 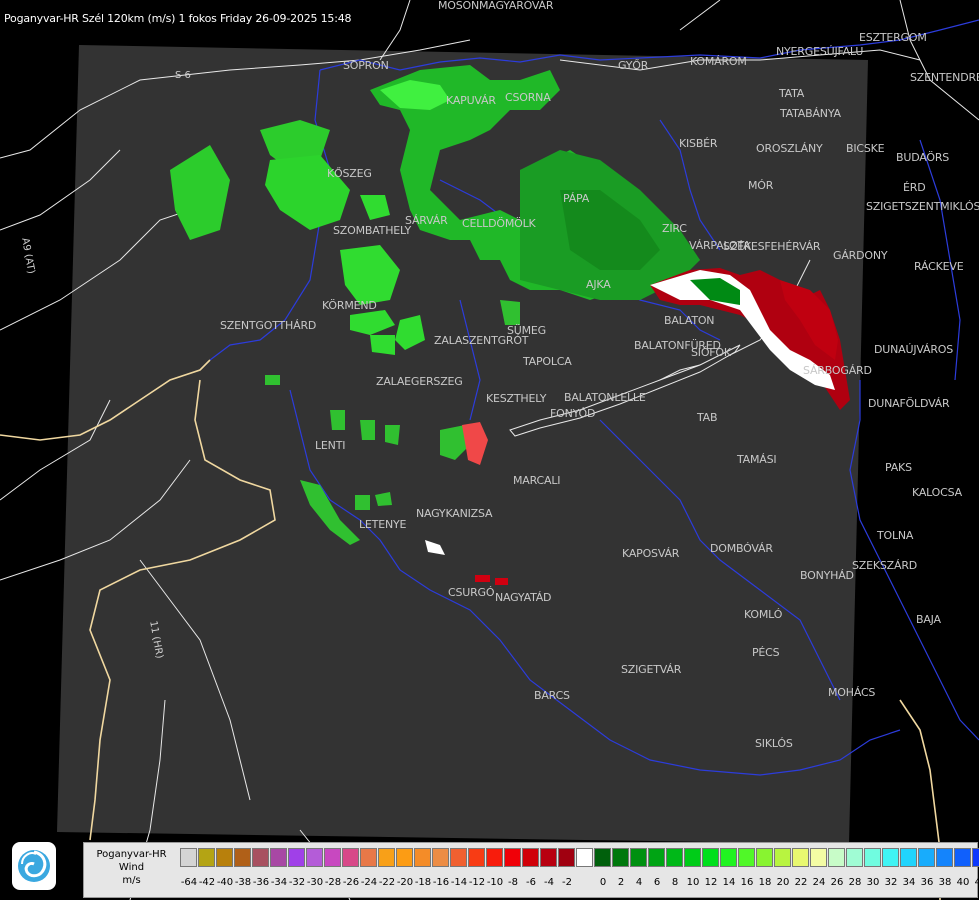 What do you see at coordinates (131, 870) in the screenshot?
I see `legend-label: Poganyvar-HR Wind m/s` at bounding box center [131, 870].